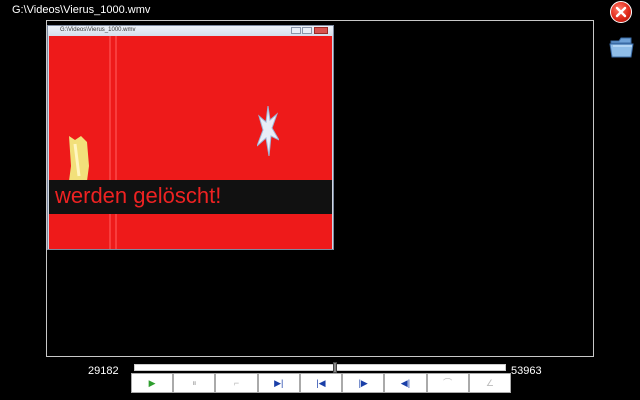  I want to click on cut-button: ∠, so click(489, 383).